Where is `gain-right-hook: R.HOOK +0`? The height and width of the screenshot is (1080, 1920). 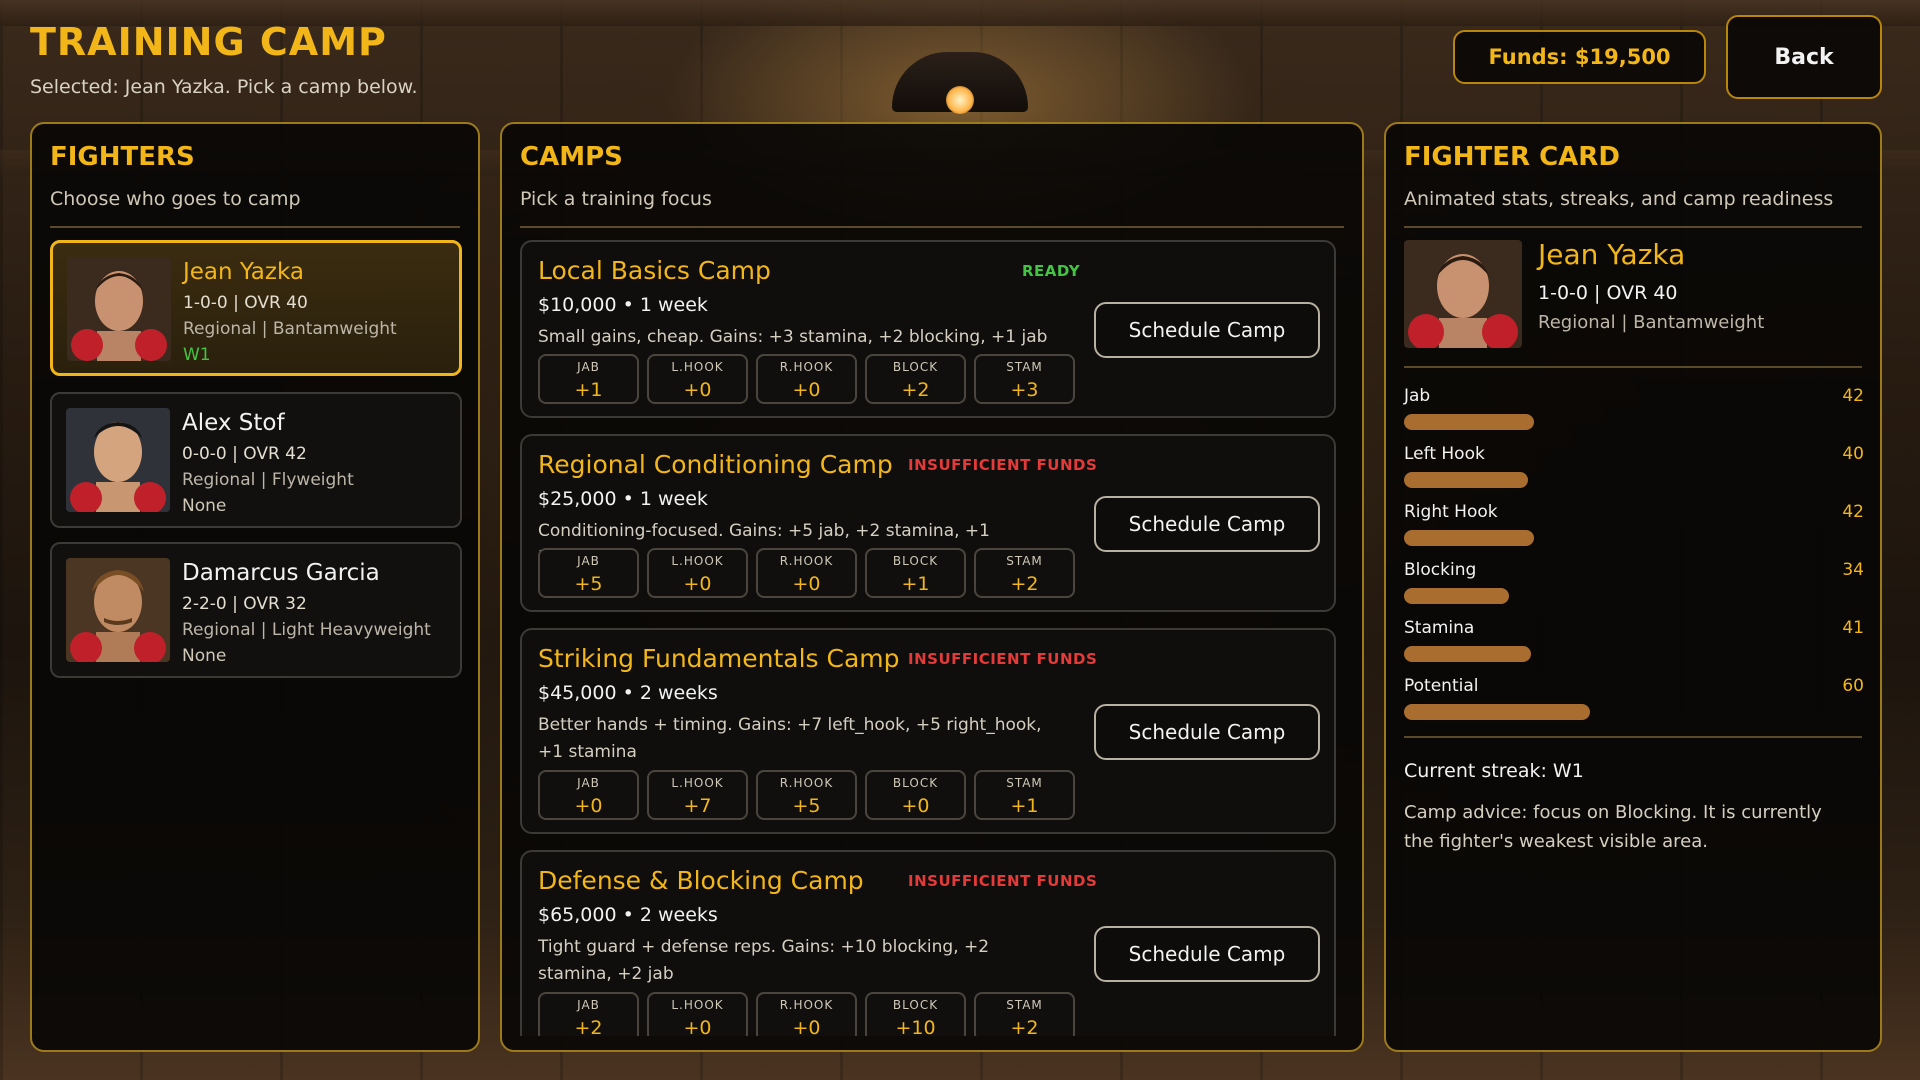 gain-right-hook: R.HOOK +0 is located at coordinates (806, 573).